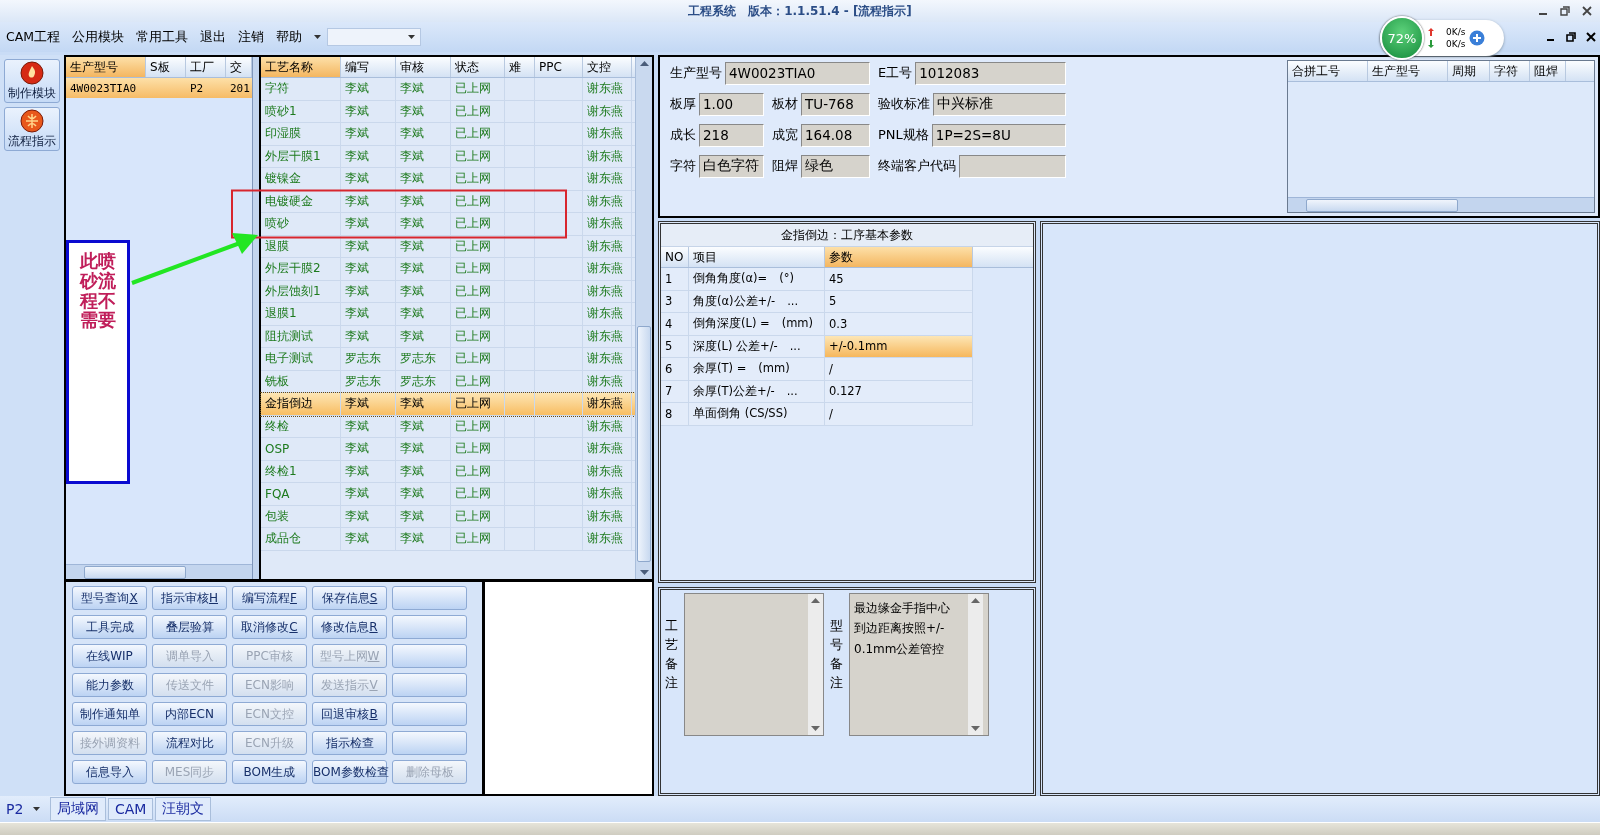 The height and width of the screenshot is (835, 1600). I want to click on process-row: 包装 李斌 李斌 已上网 谢东燕, so click(448, 516).